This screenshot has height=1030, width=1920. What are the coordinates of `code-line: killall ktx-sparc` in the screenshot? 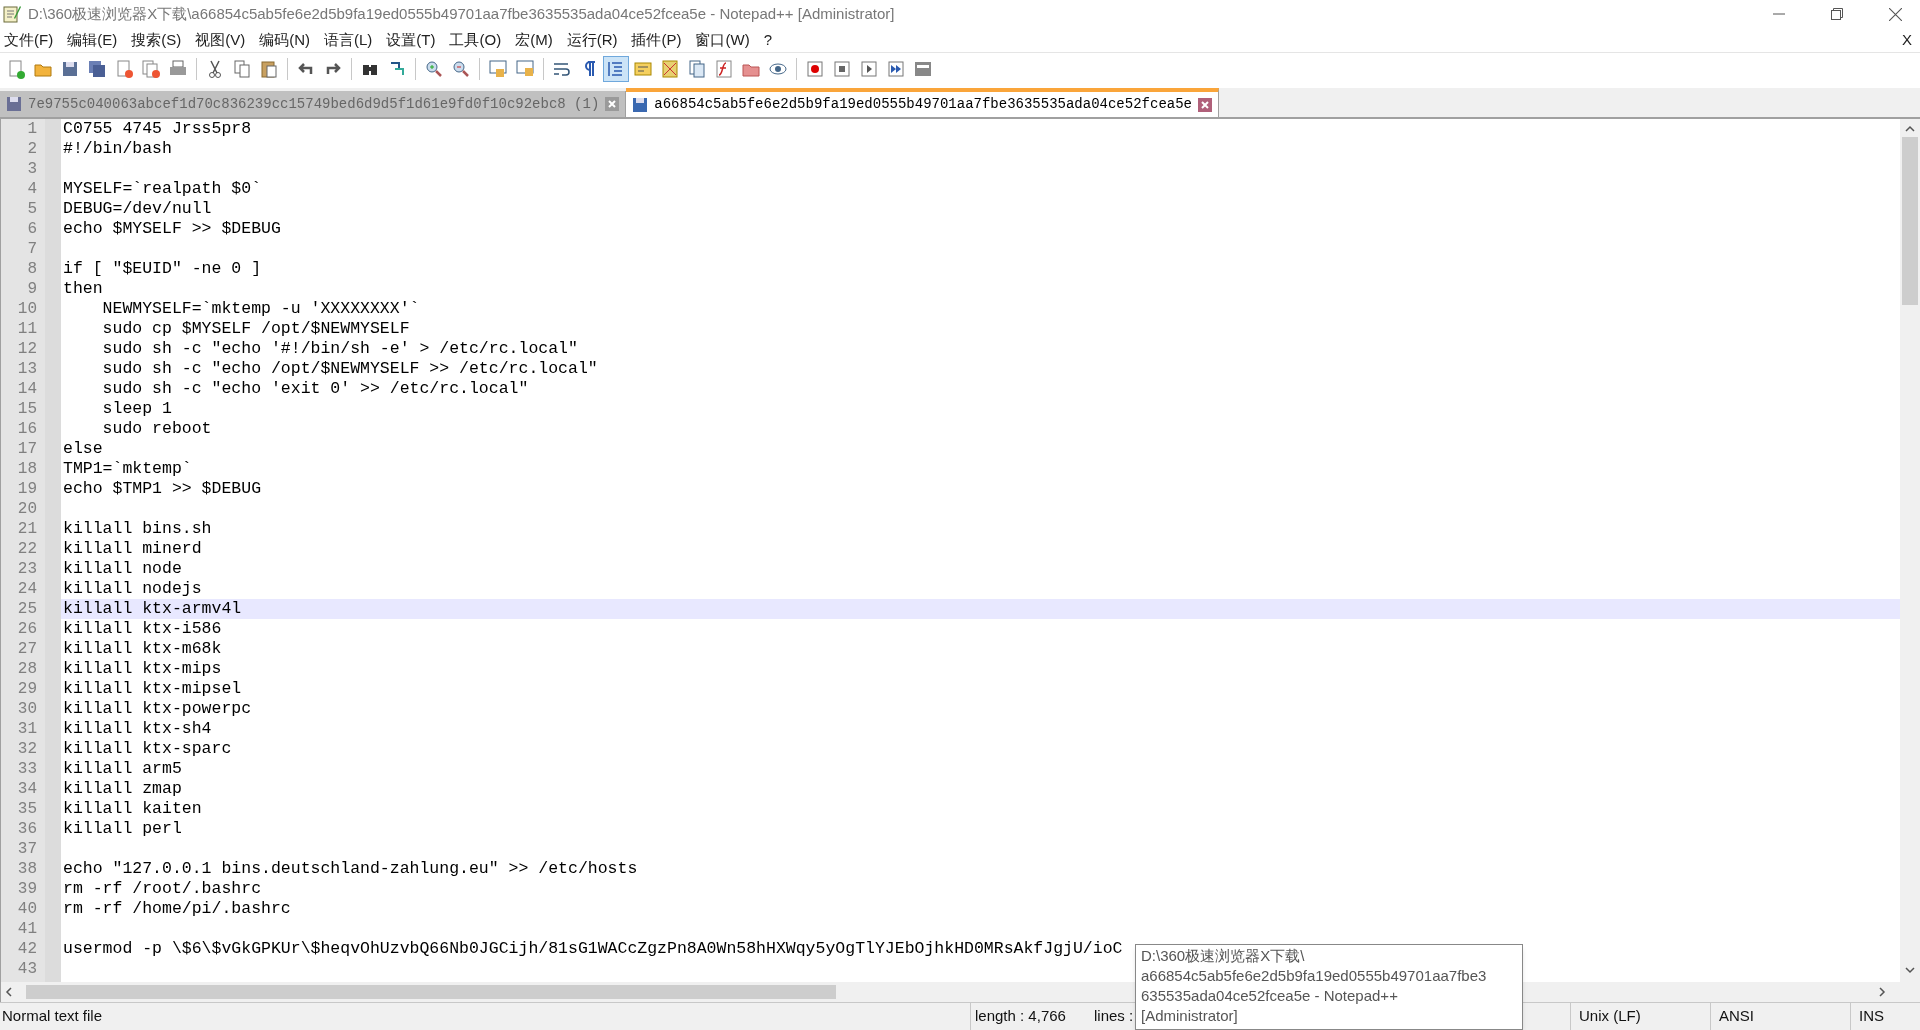 It's located at (147, 748).